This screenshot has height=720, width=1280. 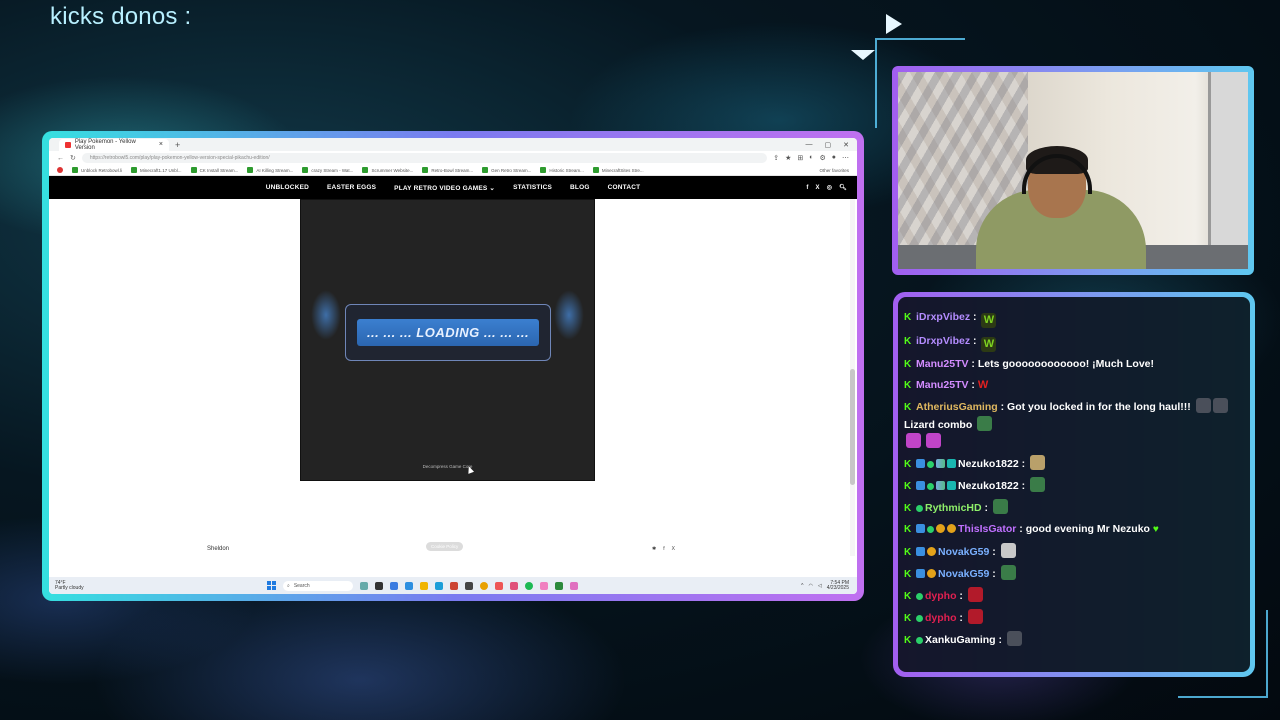 I want to click on nav-statistics: STATISTICS, so click(x=532, y=187).